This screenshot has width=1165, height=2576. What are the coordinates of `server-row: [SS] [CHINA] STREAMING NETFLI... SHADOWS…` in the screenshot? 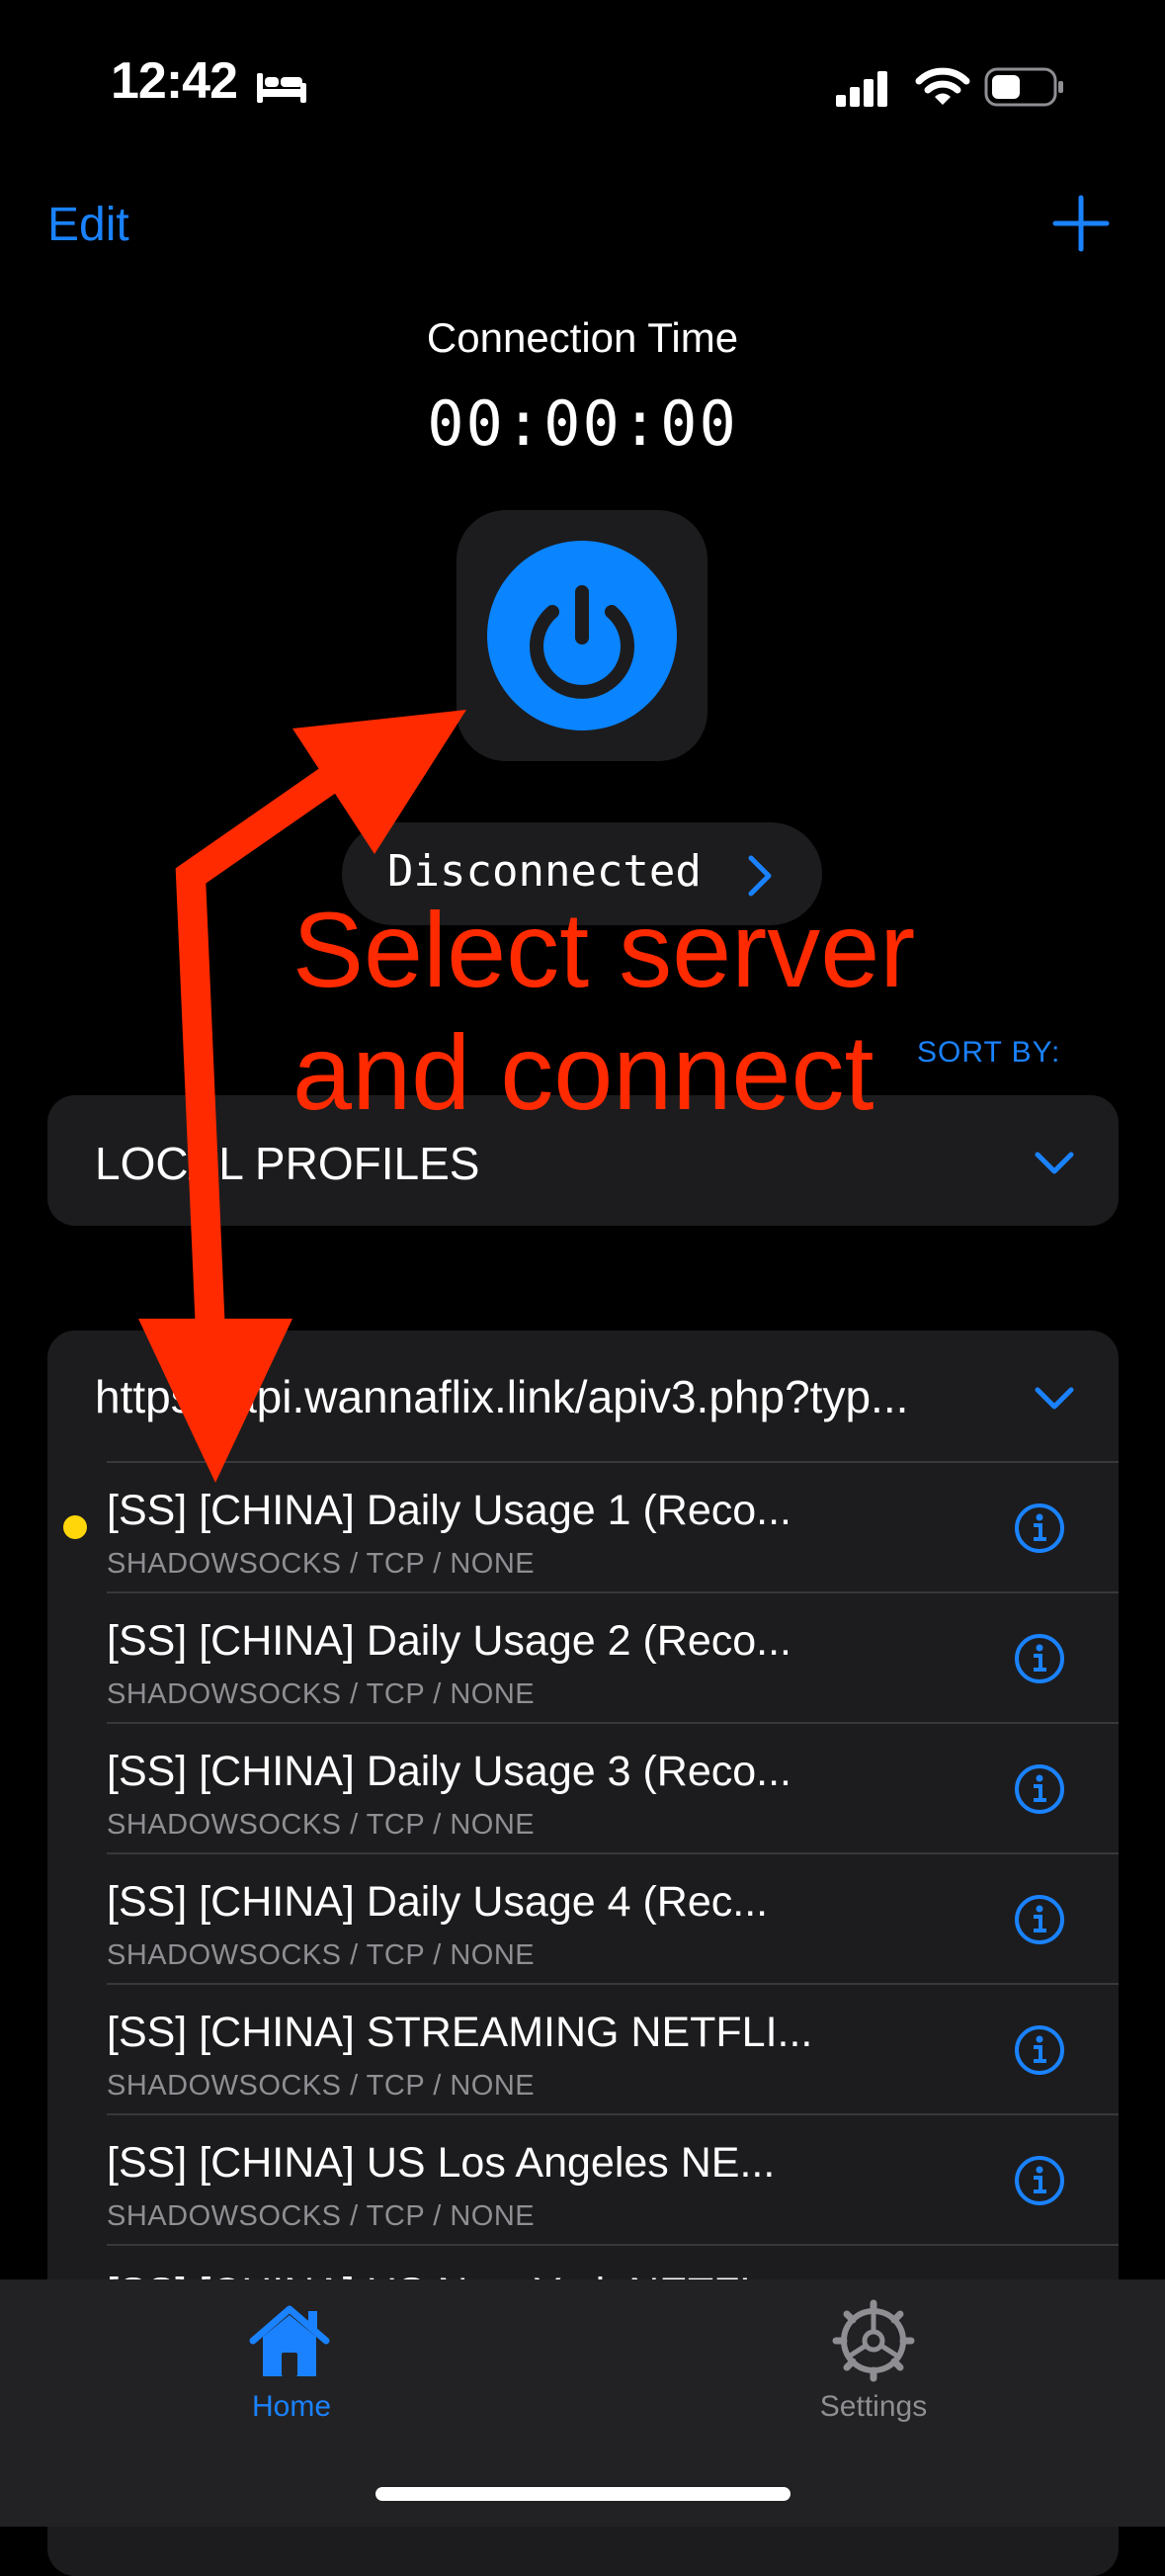 It's located at (613, 2049).